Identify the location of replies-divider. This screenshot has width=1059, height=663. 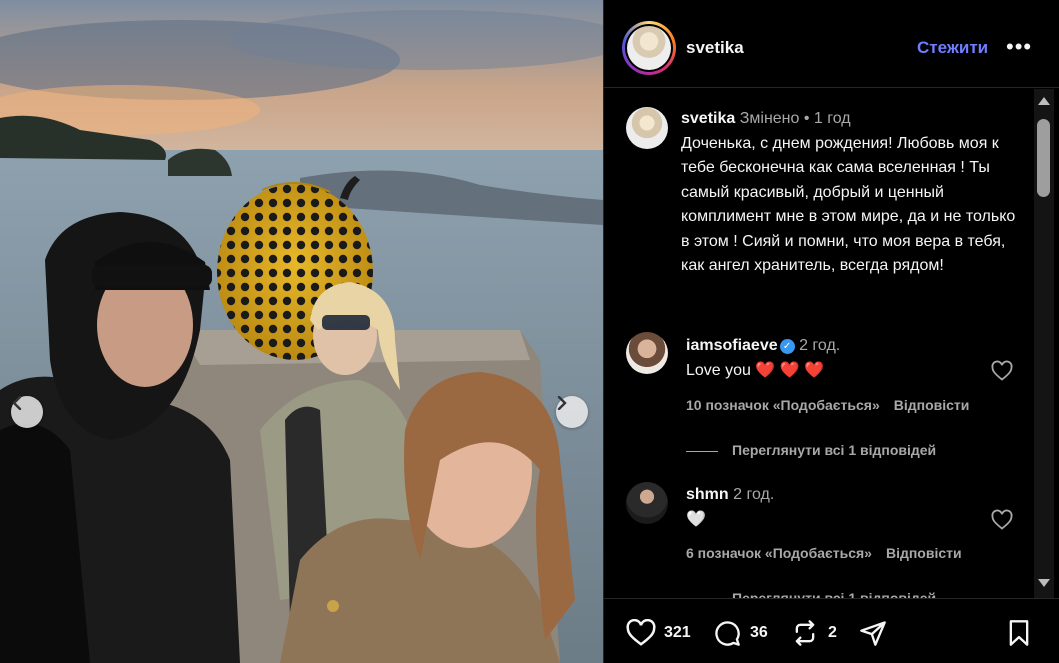
(702, 451).